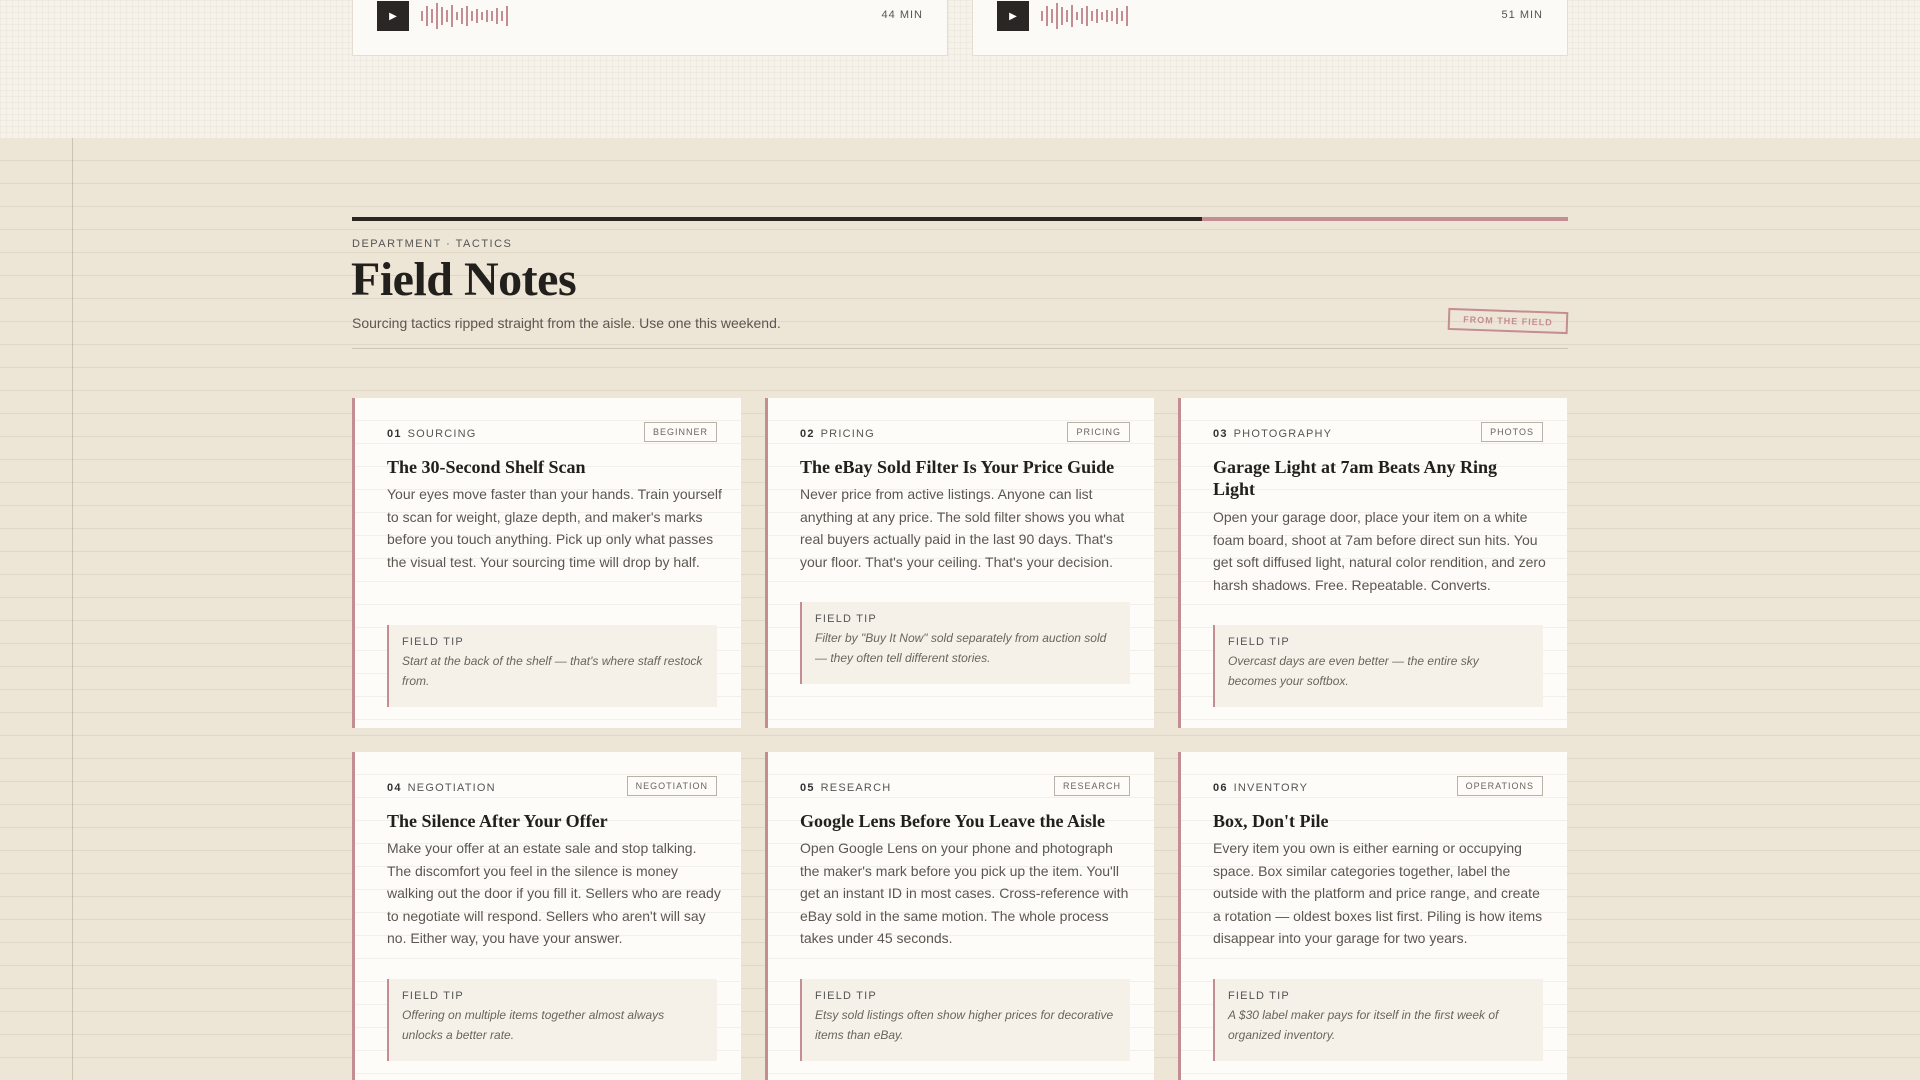  What do you see at coordinates (1270, 28) in the screenshot?
I see `episode-card: ▶ 51 MIN` at bounding box center [1270, 28].